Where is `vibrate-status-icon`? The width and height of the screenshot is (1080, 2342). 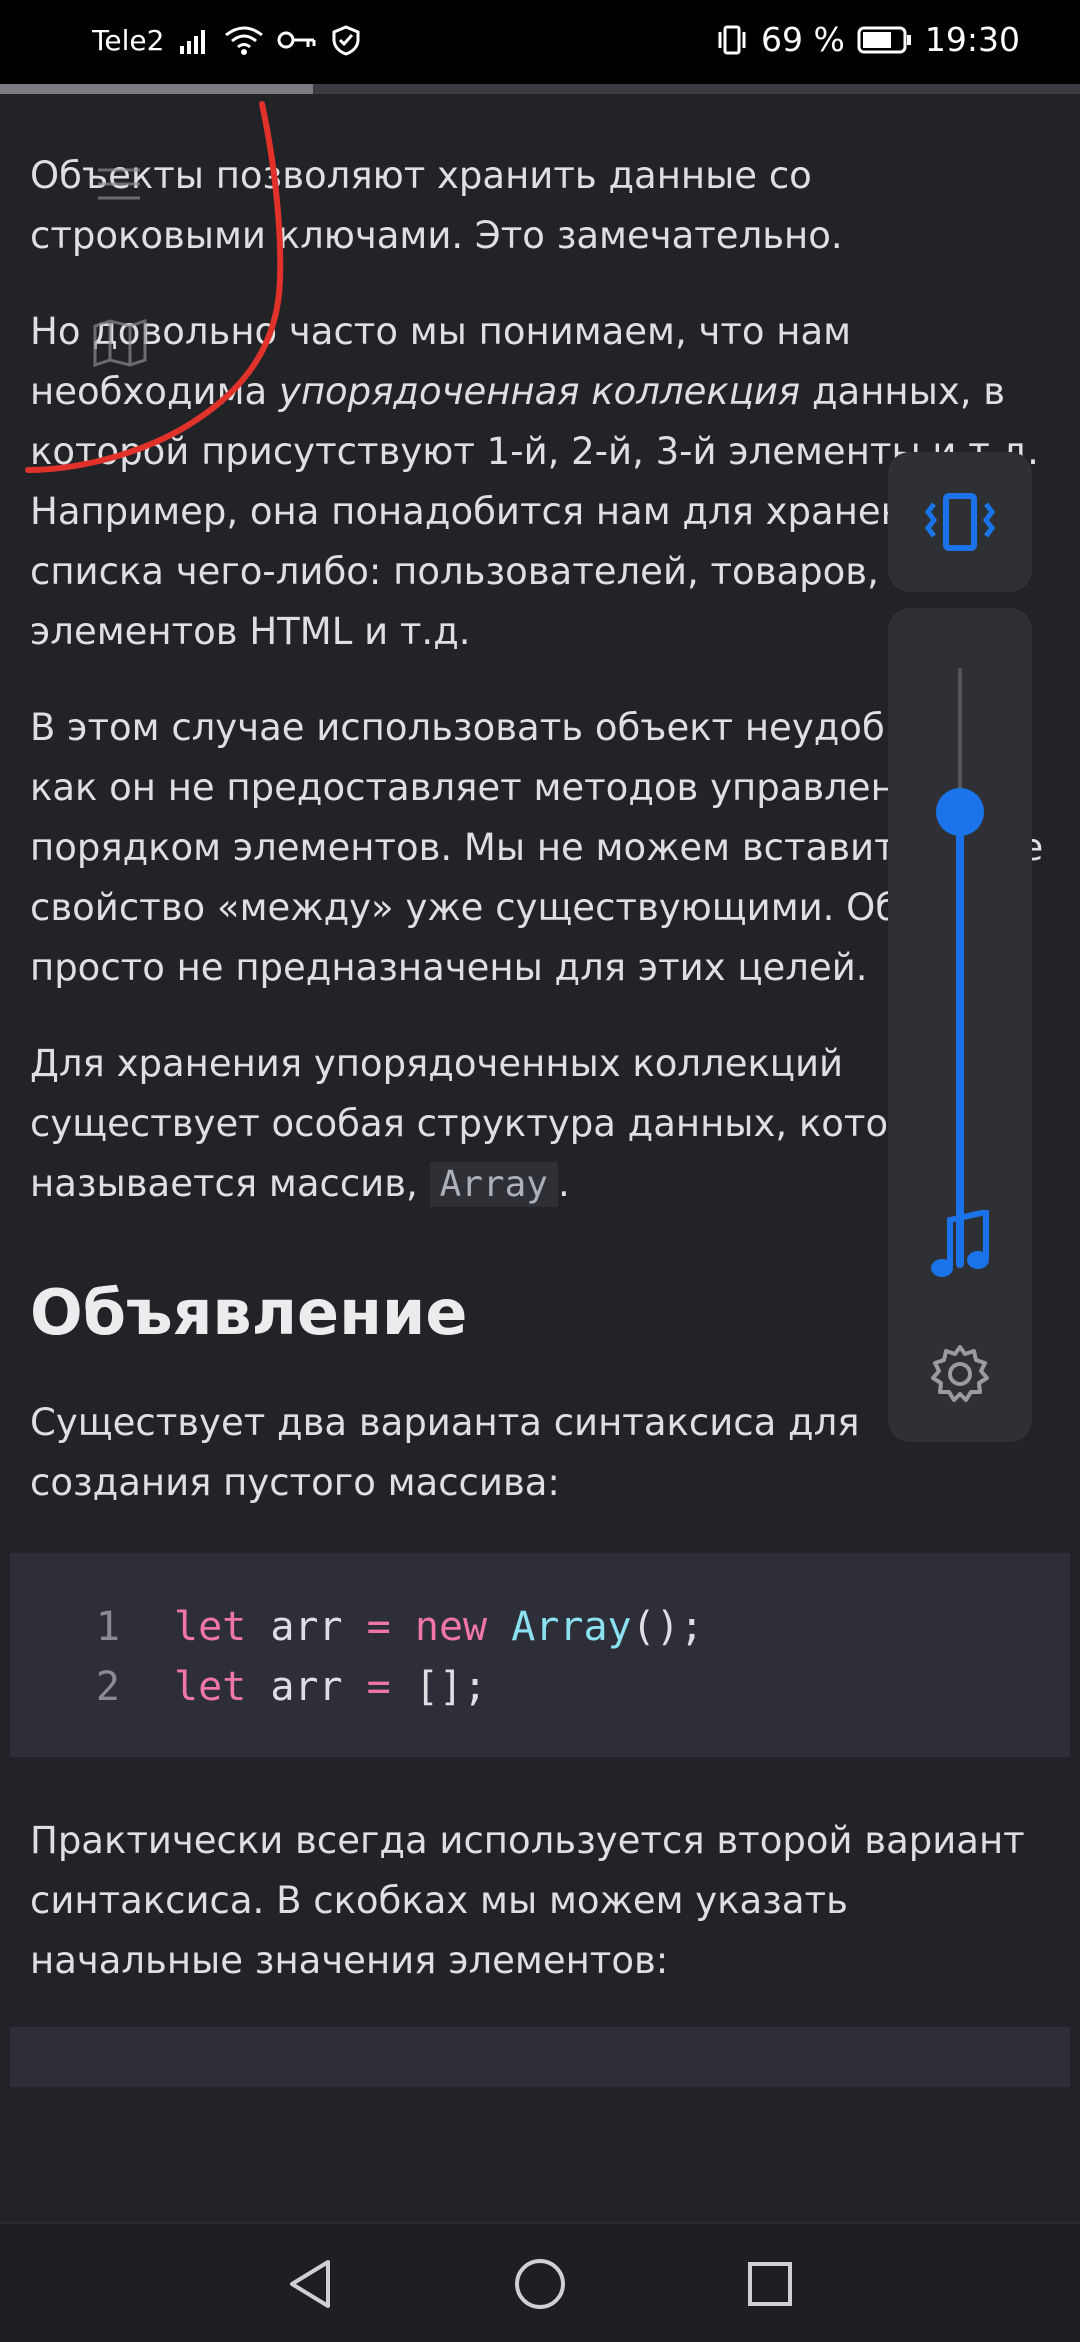
vibrate-status-icon is located at coordinates (732, 39).